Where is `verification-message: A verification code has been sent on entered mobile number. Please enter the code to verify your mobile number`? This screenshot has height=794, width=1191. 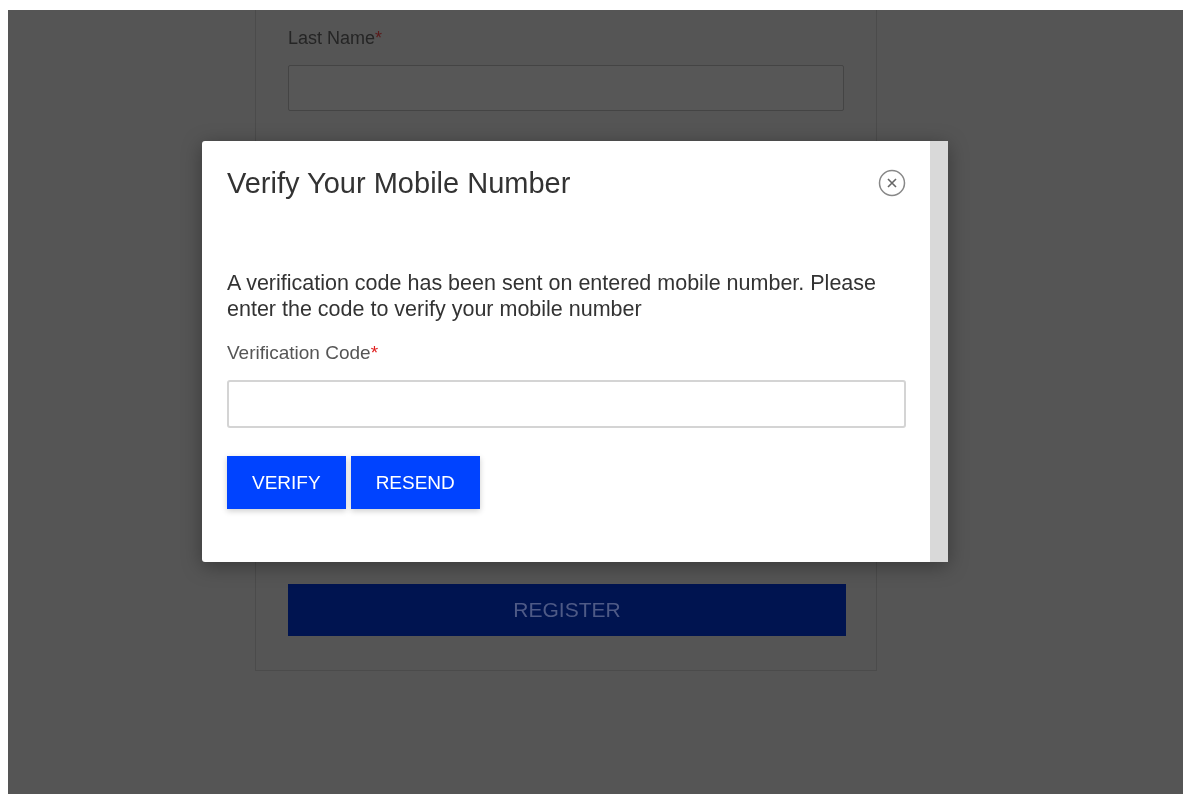 verification-message: A verification code has been sent on entered mobile number. Please enter the code to verify your mobile number is located at coordinates (552, 296).